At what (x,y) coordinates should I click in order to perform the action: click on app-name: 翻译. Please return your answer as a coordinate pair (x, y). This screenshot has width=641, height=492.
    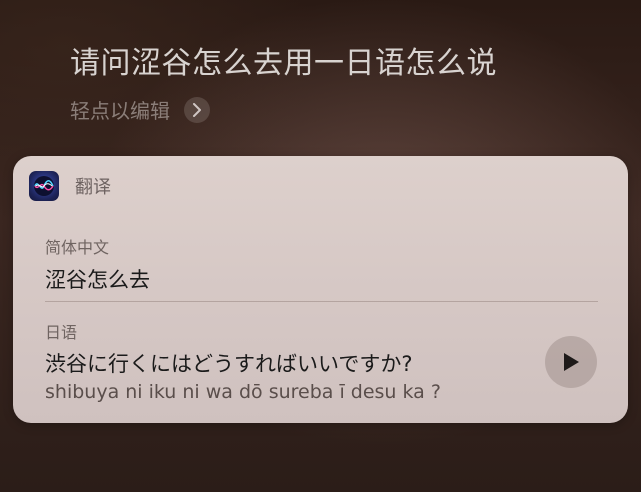
    Looking at the image, I should click on (93, 187).